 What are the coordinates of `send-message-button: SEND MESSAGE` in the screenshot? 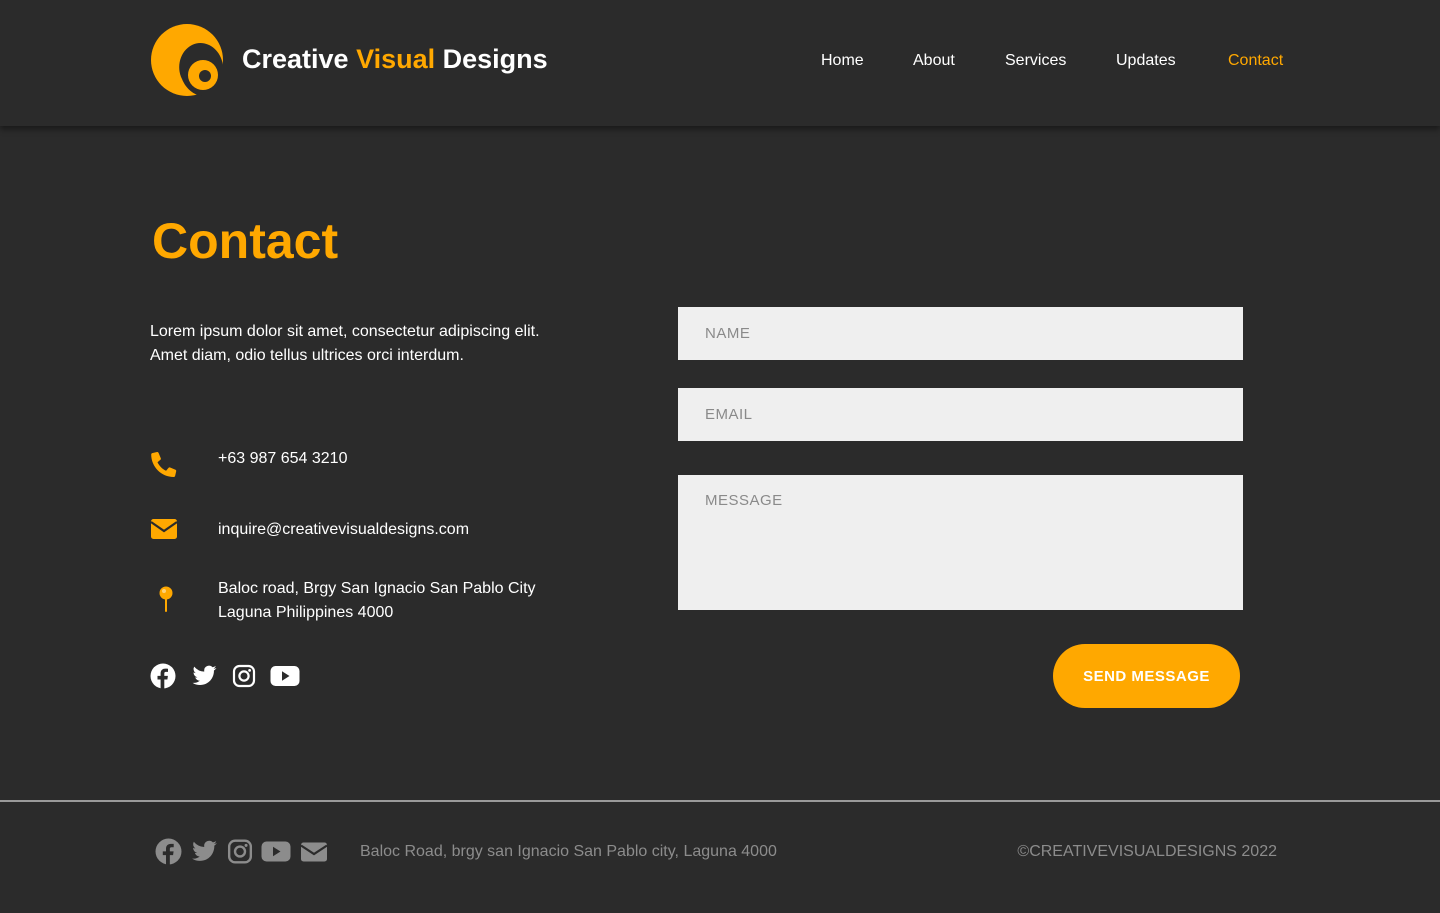 It's located at (1146, 676).